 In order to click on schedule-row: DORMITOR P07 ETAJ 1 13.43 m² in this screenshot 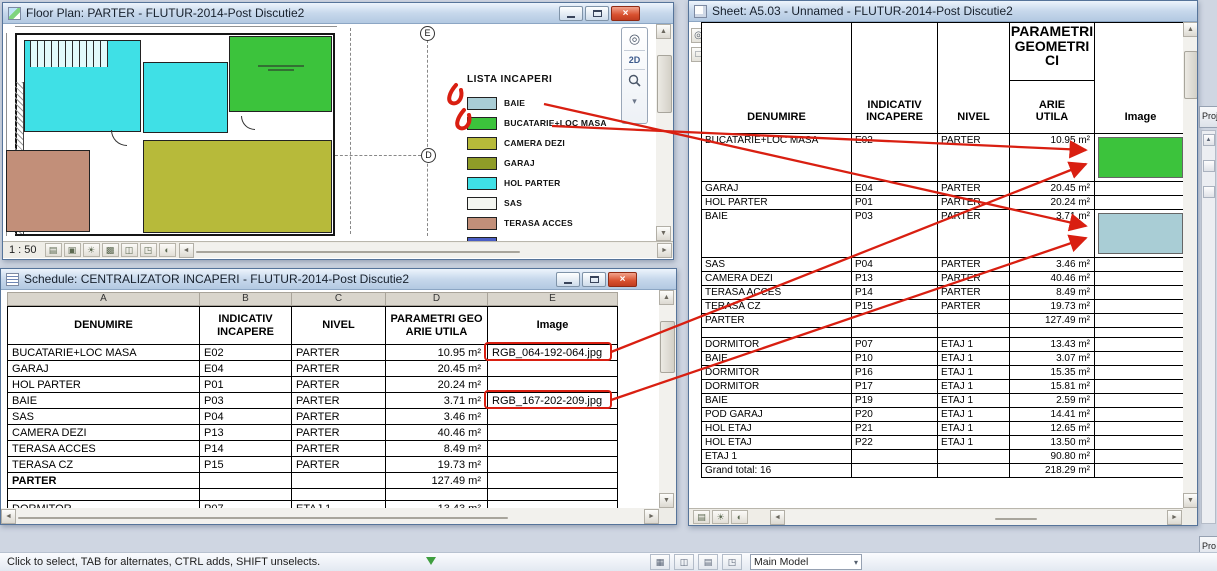, I will do `click(313, 504)`.